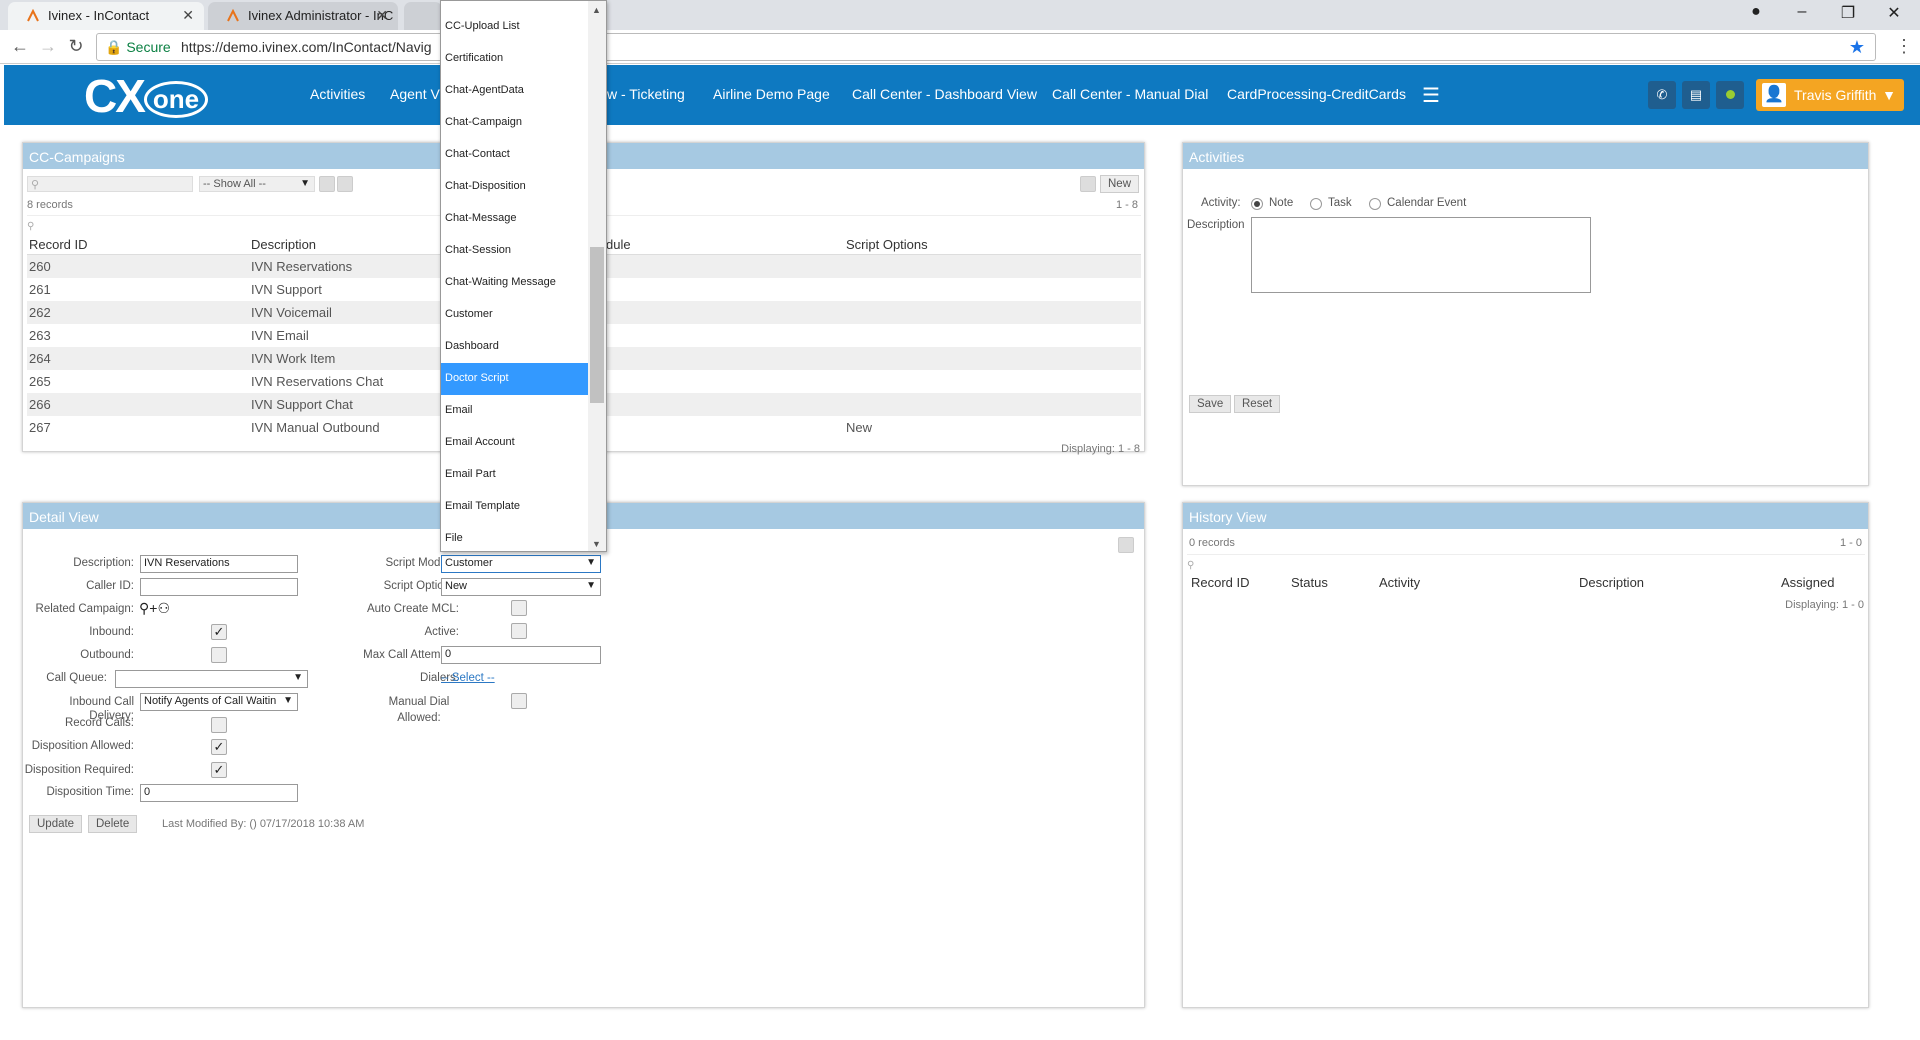  I want to click on save-button: Save, so click(1210, 404).